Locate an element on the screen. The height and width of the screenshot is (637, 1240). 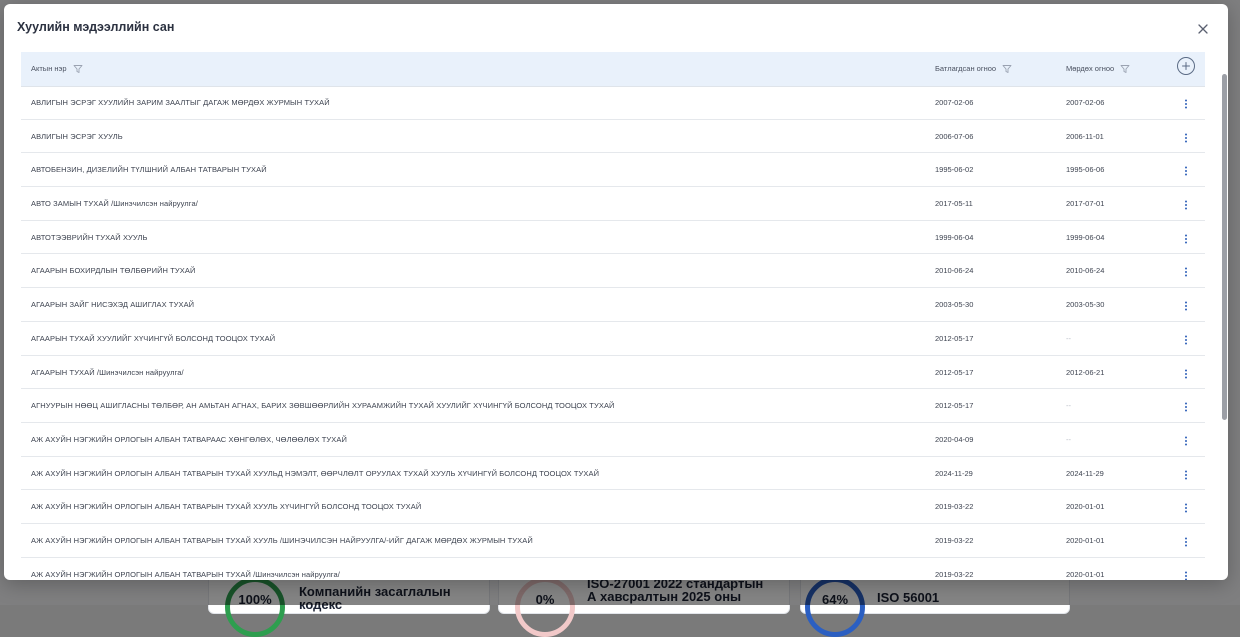
act-name-cell: АВТОТЭЭВРИЙН ТУХАЙ ХУУЛЬ is located at coordinates (476, 237).